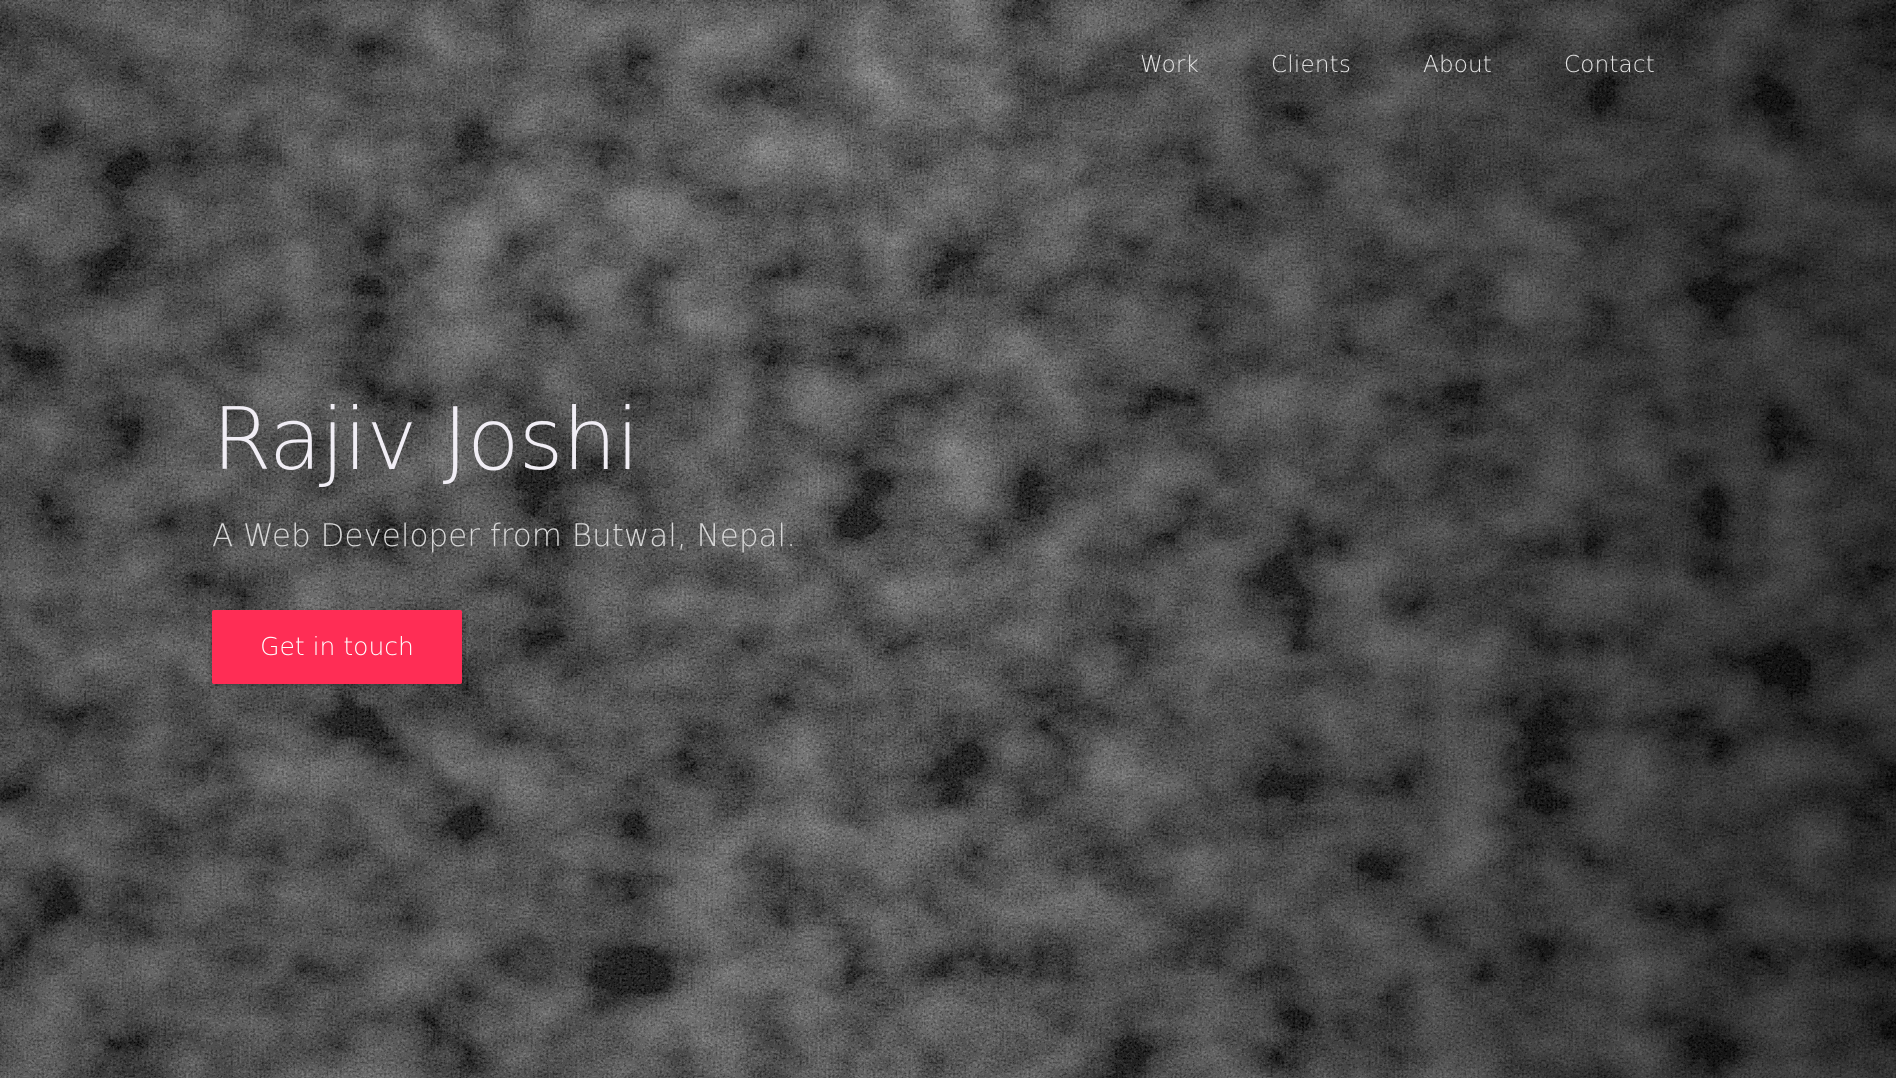  What do you see at coordinates (1420, 65) in the screenshot?
I see `main-nav: Work Clients About Contact` at bounding box center [1420, 65].